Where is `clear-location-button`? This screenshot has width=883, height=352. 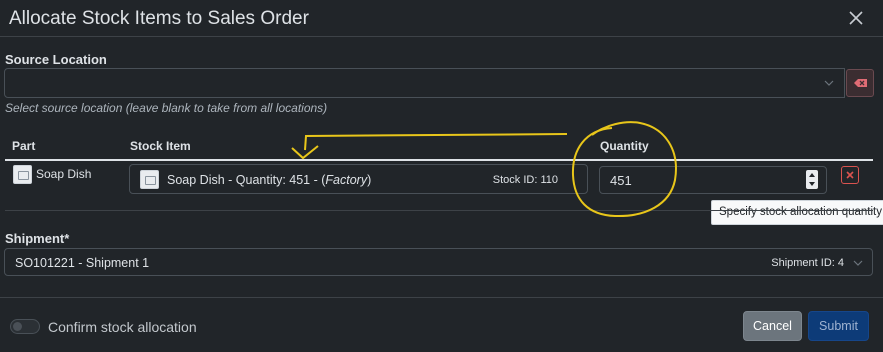 clear-location-button is located at coordinates (860, 83).